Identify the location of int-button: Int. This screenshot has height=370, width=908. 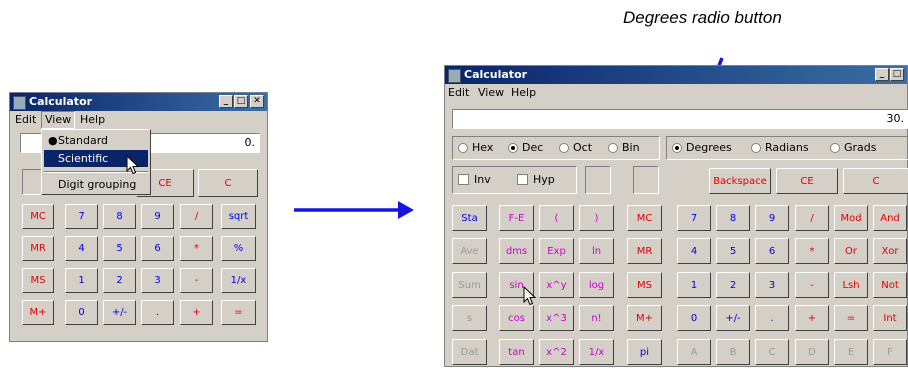
(890, 318).